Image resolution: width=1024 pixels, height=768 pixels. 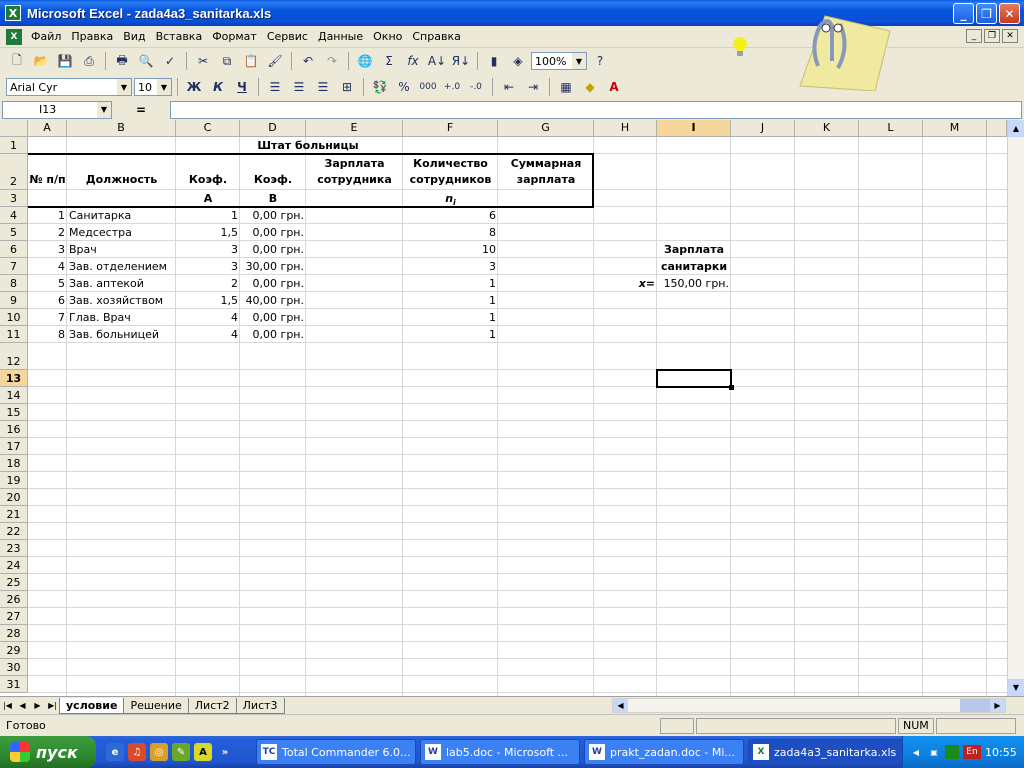 What do you see at coordinates (614, 87) in the screenshot?
I see `font-color-icon: A` at bounding box center [614, 87].